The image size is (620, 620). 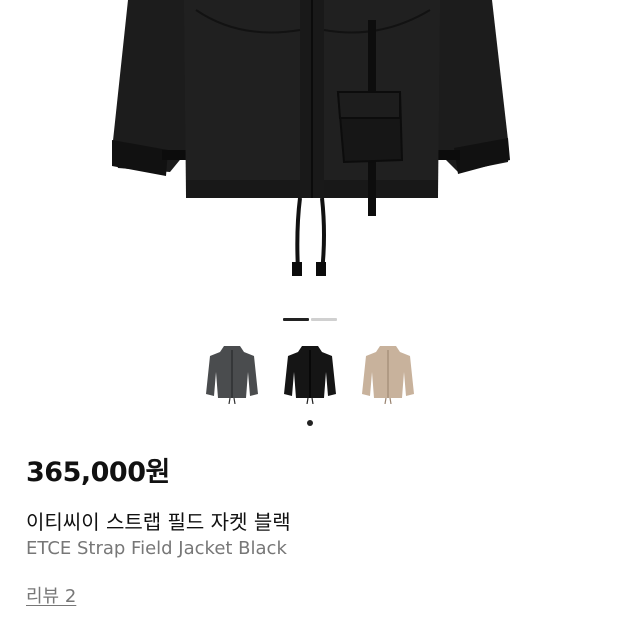 I want to click on color-option-beige, so click(x=388, y=373).